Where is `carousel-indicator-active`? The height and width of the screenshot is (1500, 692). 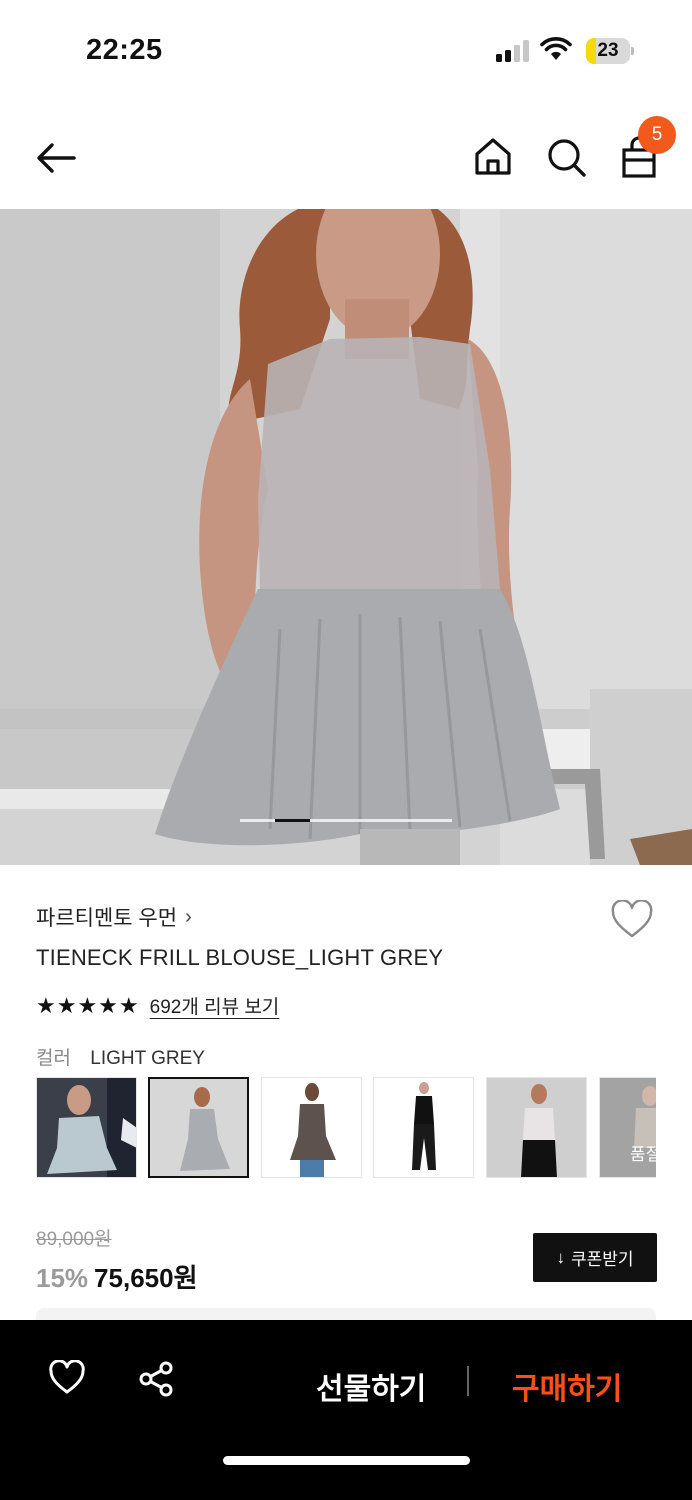 carousel-indicator-active is located at coordinates (292, 820).